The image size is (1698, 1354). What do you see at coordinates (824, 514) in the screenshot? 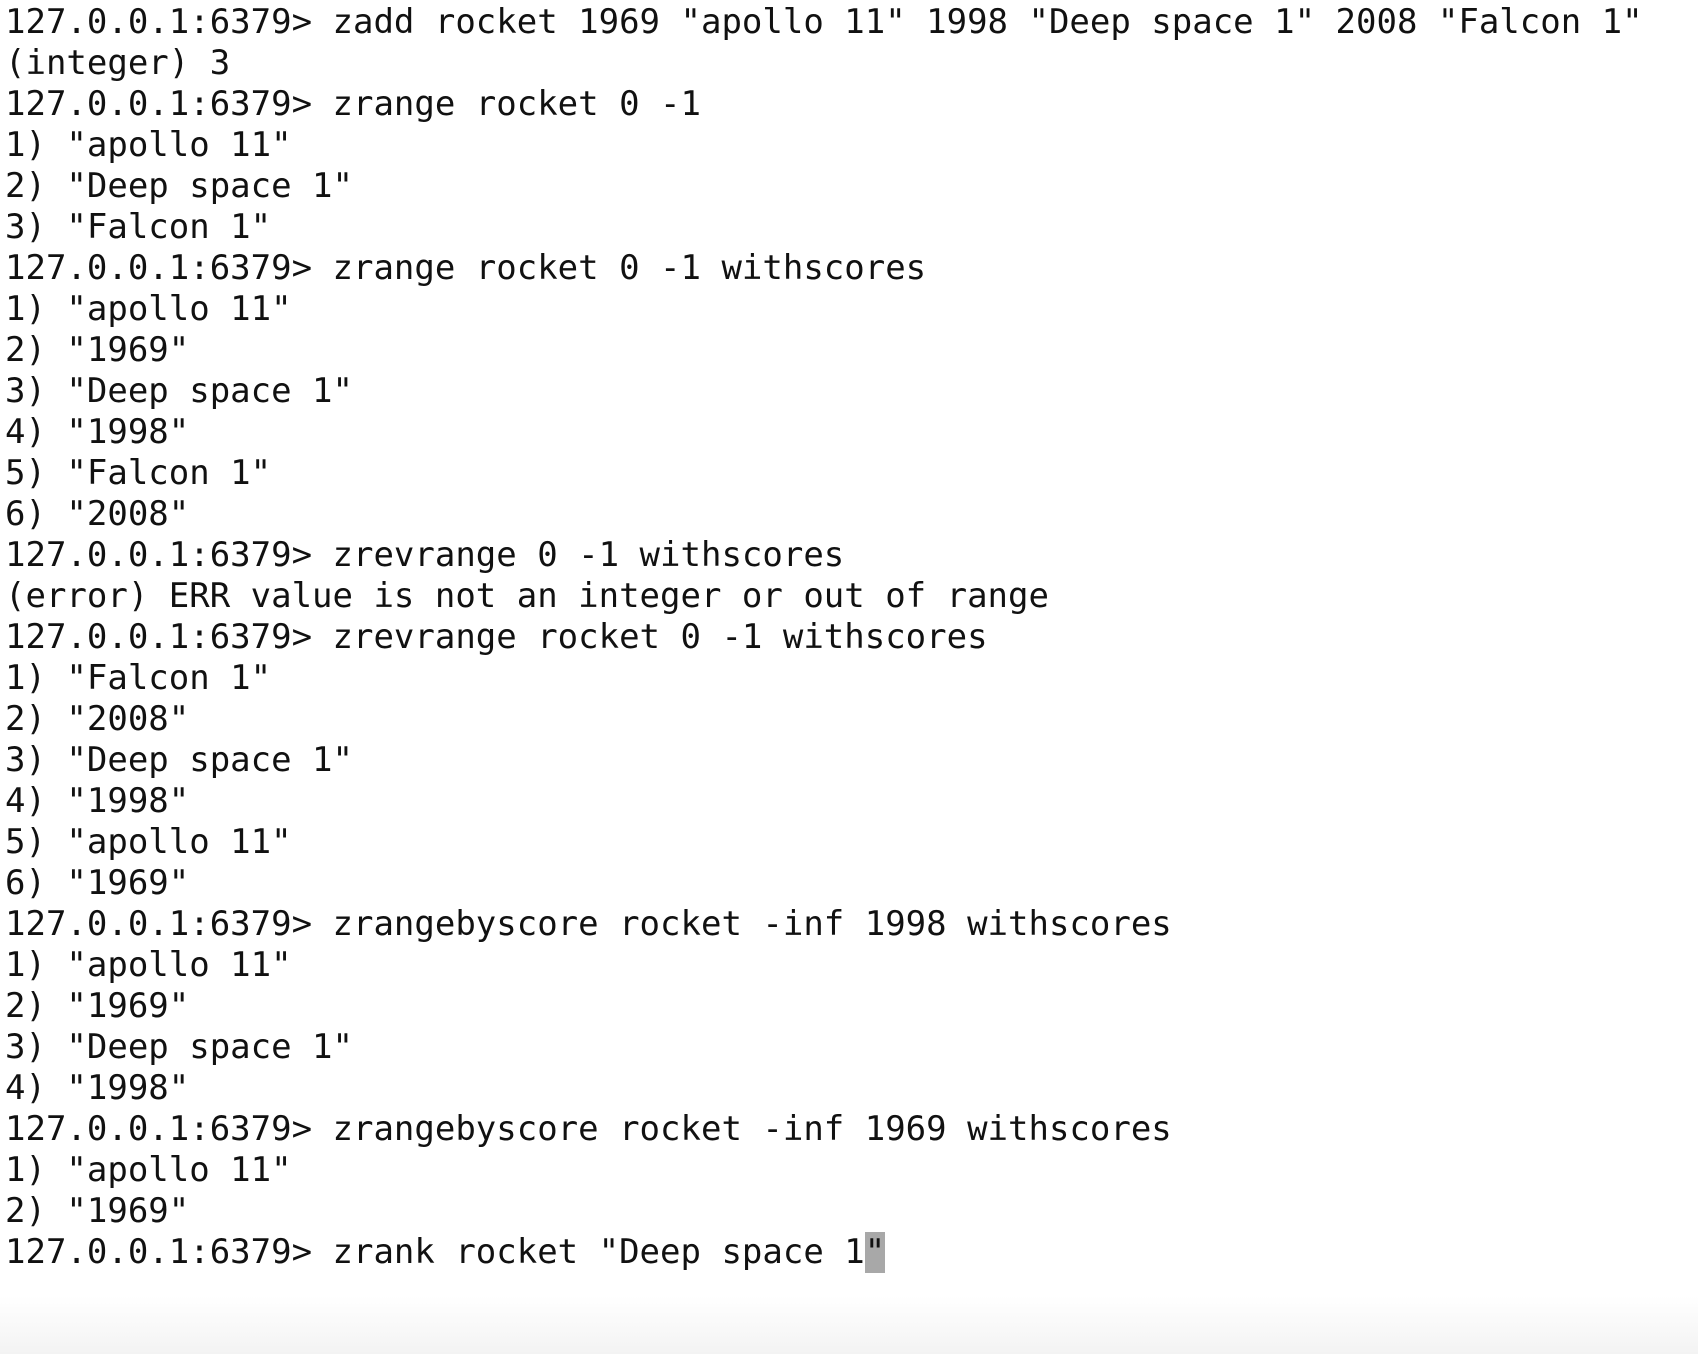
I see `output-line: 6) "2008"` at bounding box center [824, 514].